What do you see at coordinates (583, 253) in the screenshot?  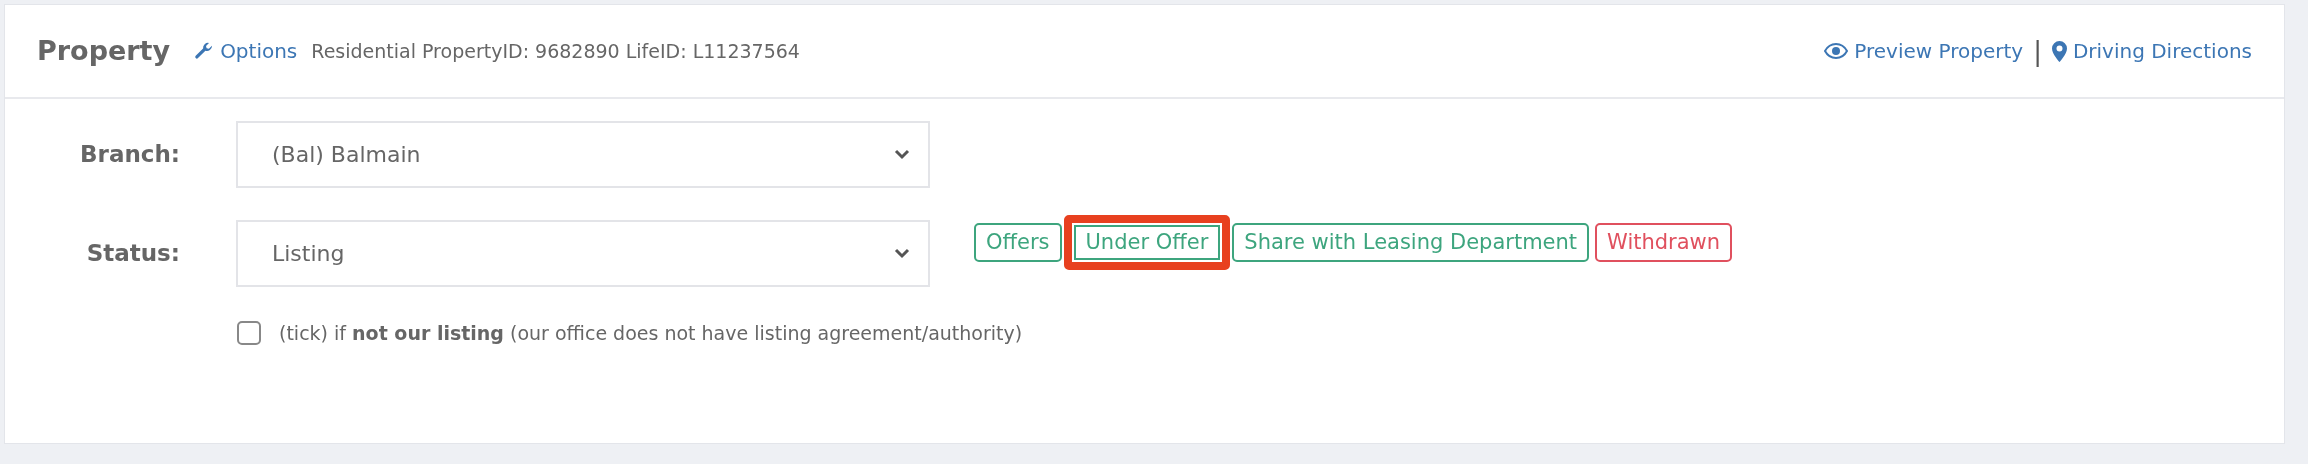 I see `select-field: Listing` at bounding box center [583, 253].